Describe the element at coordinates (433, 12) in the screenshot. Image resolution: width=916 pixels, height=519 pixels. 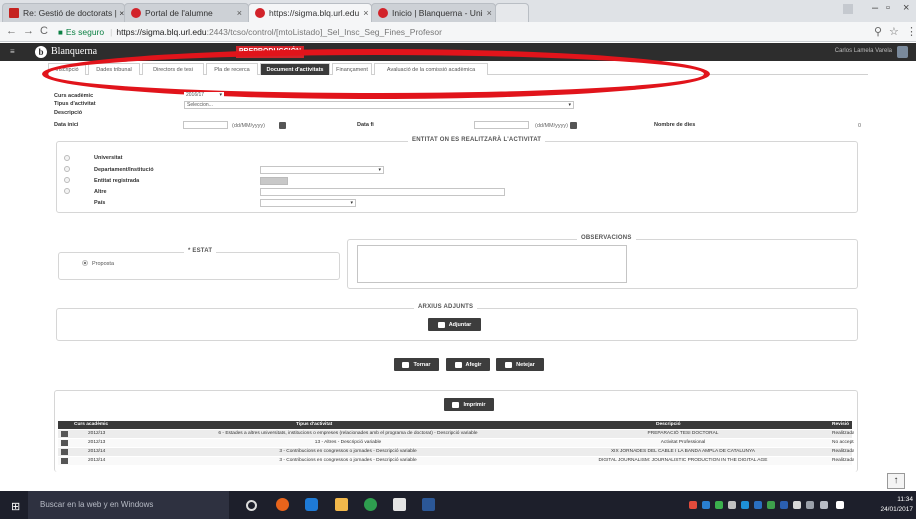
I see `browser-tab-inicio: Inicio | Blanquerna - Uni ×` at that location.